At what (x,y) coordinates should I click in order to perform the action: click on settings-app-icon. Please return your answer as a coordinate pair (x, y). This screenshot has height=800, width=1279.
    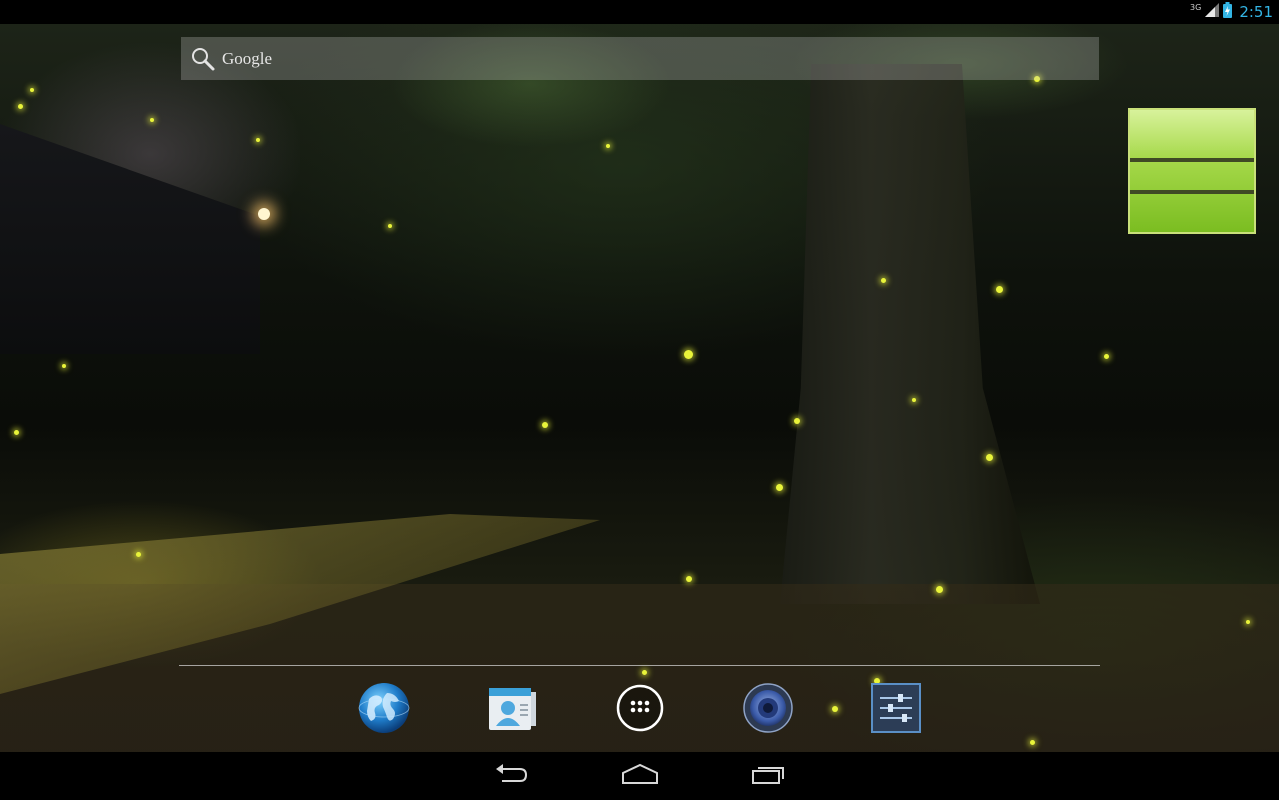
    Looking at the image, I should click on (896, 710).